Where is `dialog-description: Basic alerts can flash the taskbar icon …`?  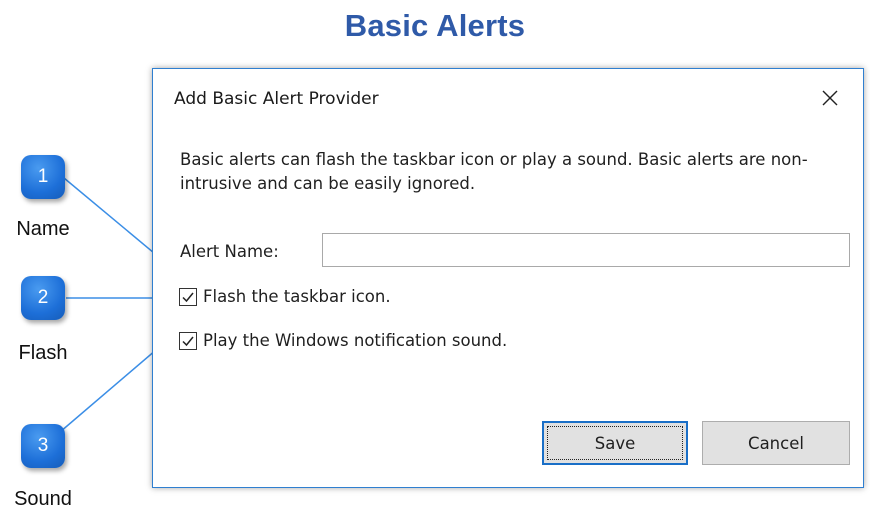
dialog-description: Basic alerts can flash the taskbar icon … is located at coordinates (494, 171).